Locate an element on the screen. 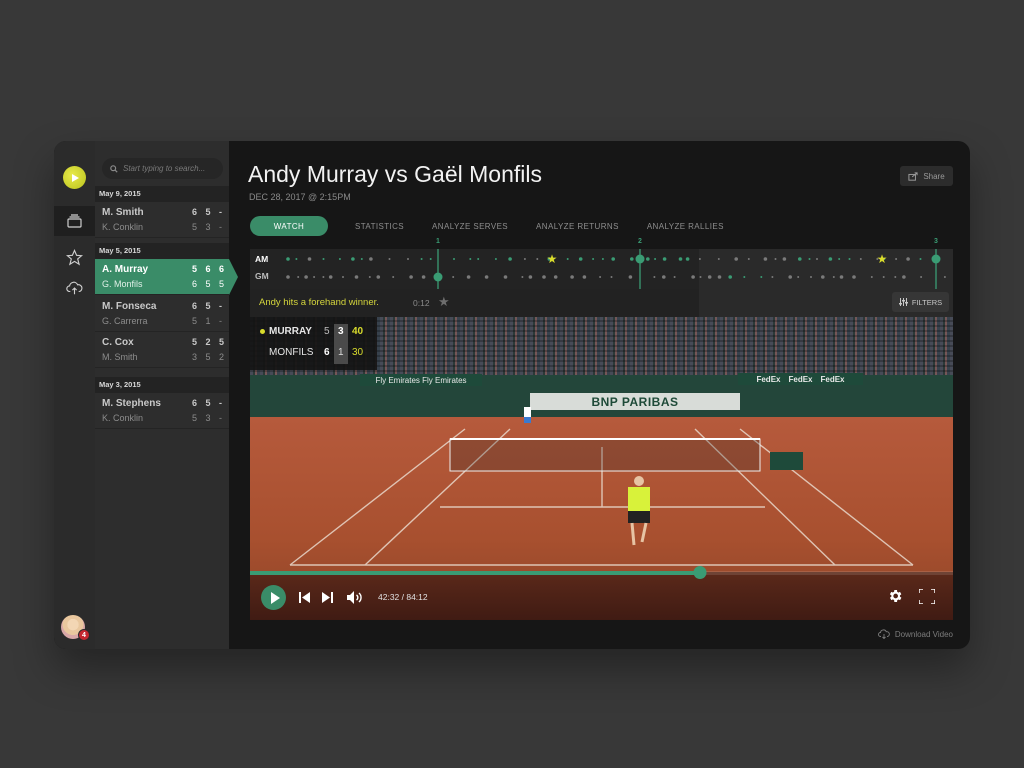  tab-statistics: STATISTICS is located at coordinates (379, 226).